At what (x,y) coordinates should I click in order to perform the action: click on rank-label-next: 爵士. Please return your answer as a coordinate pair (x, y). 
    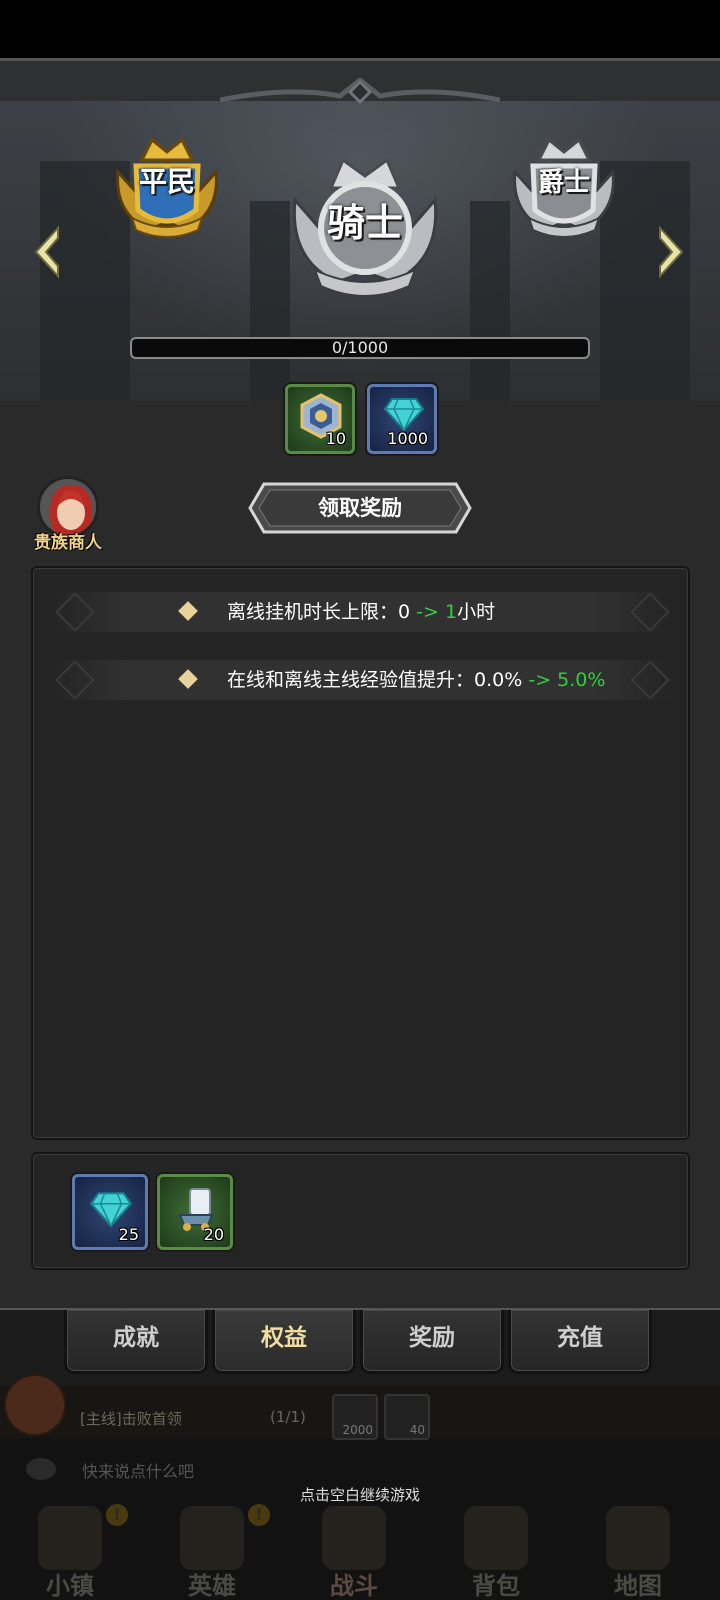
    Looking at the image, I should click on (563, 182).